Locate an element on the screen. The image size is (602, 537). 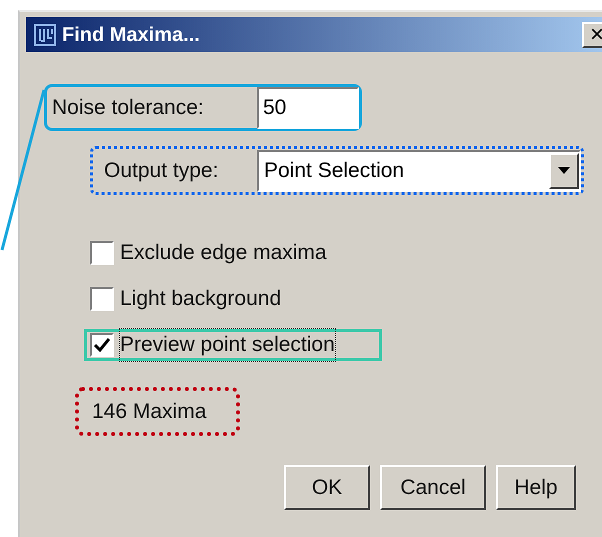
field-label: Noise tolerance: is located at coordinates (128, 107).